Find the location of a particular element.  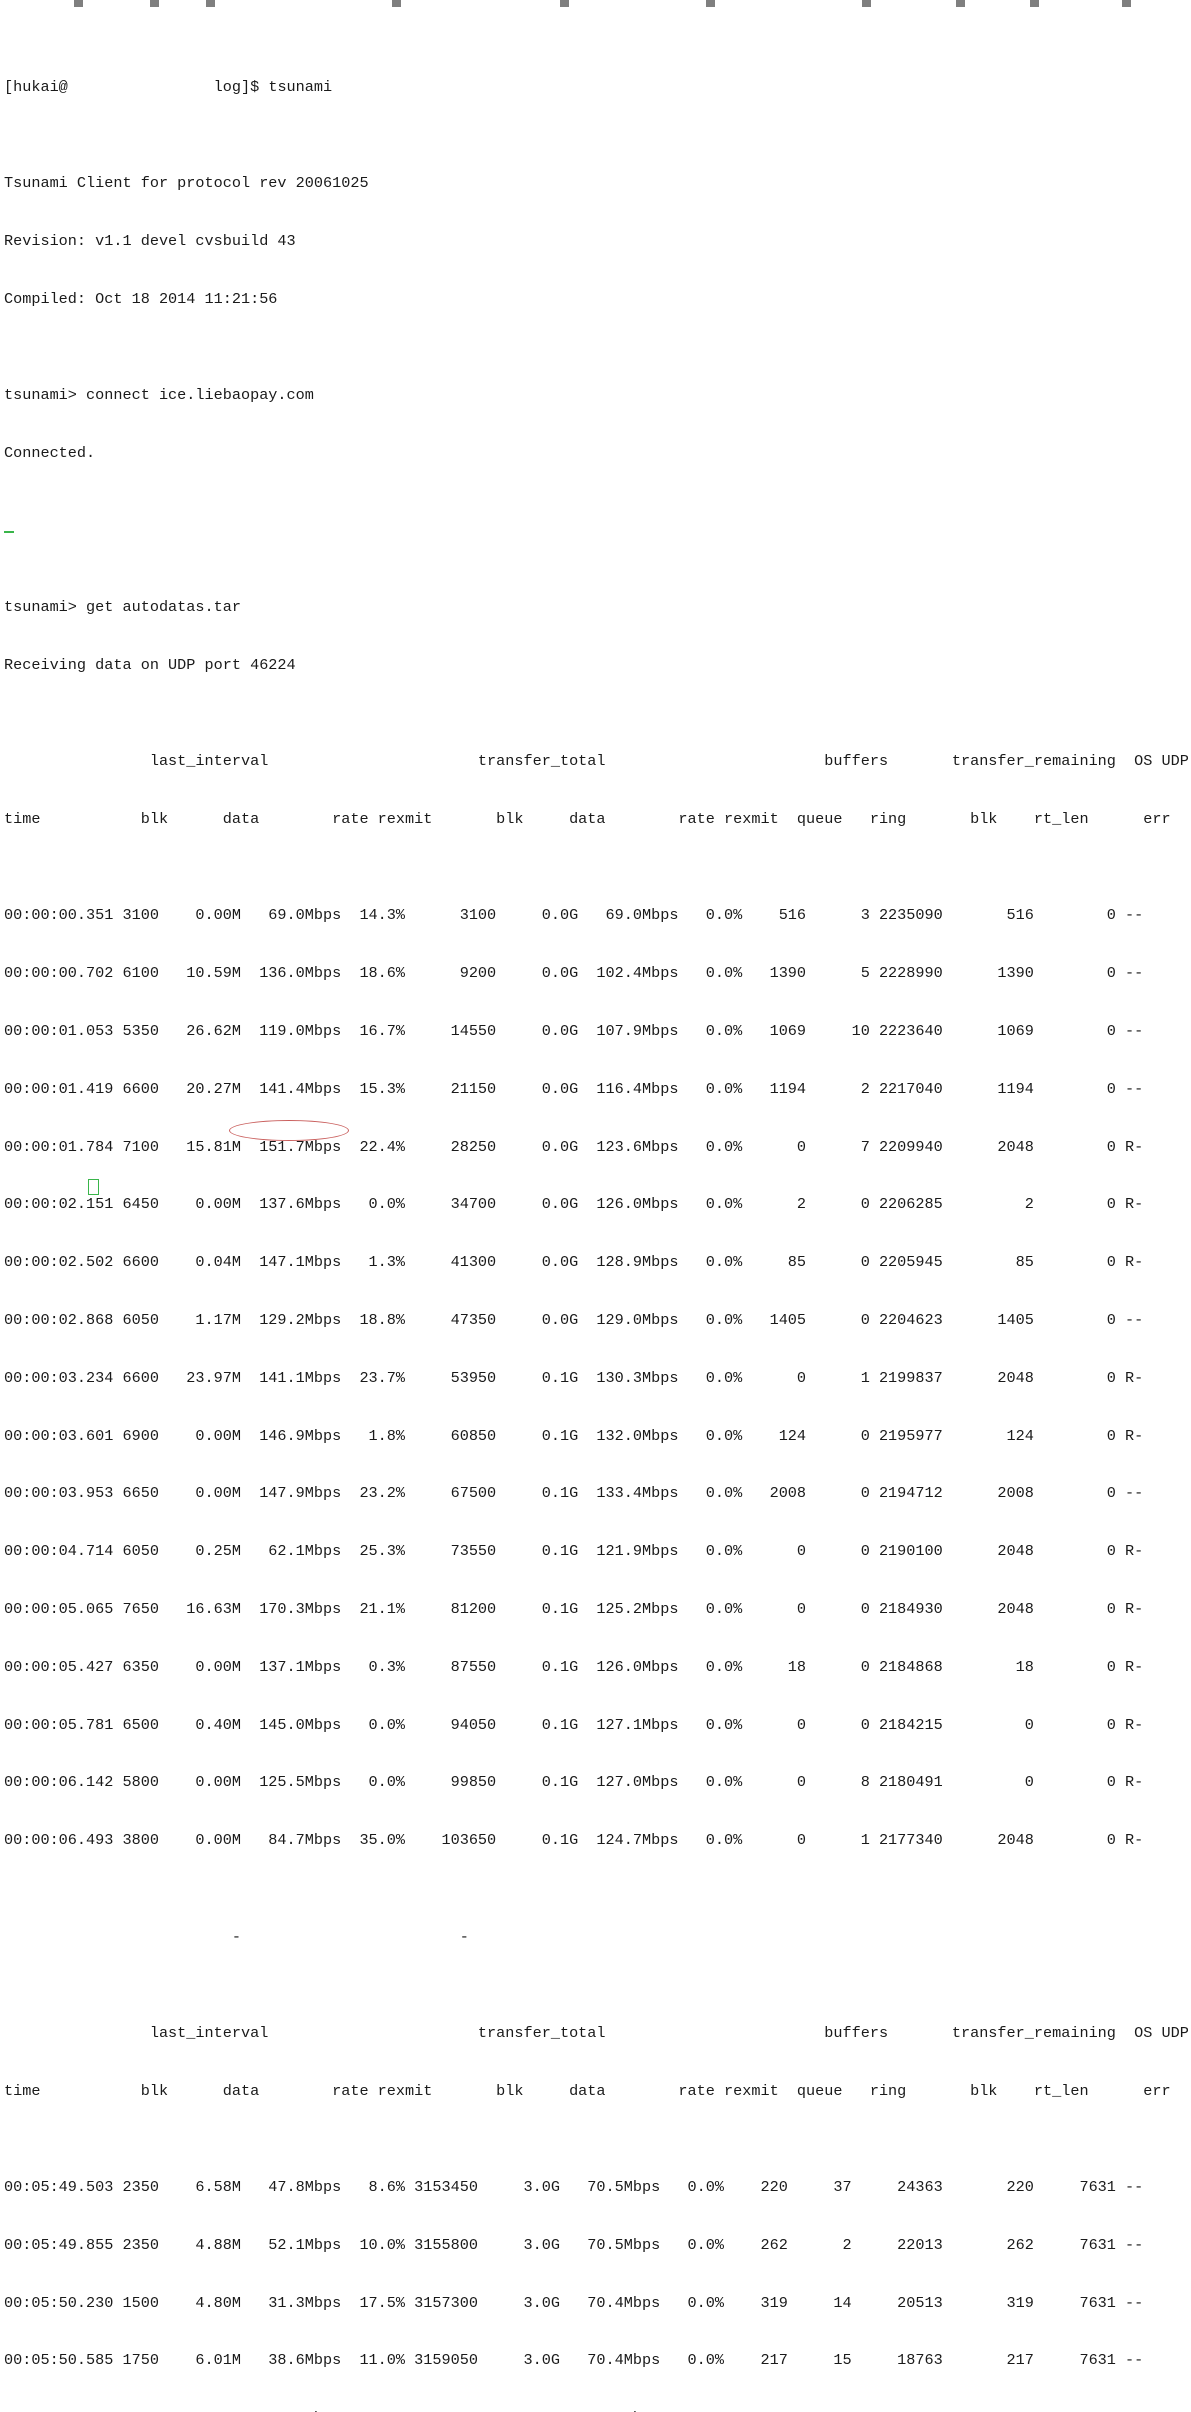

banner-line-protocol: Tsunami Client for protocol rev 20061025 is located at coordinates (186, 183).